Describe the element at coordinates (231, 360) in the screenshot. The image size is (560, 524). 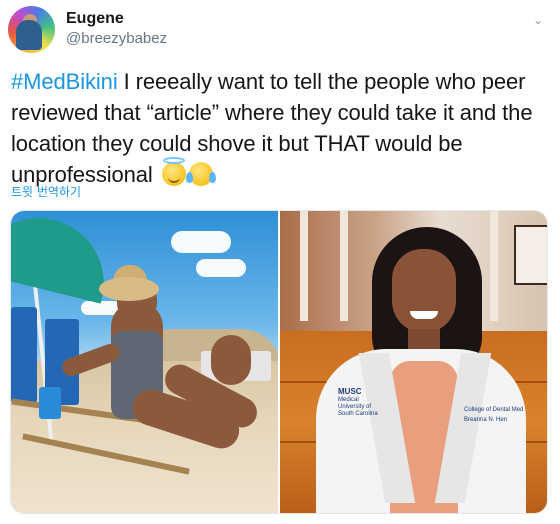
I see `distant-person` at that location.